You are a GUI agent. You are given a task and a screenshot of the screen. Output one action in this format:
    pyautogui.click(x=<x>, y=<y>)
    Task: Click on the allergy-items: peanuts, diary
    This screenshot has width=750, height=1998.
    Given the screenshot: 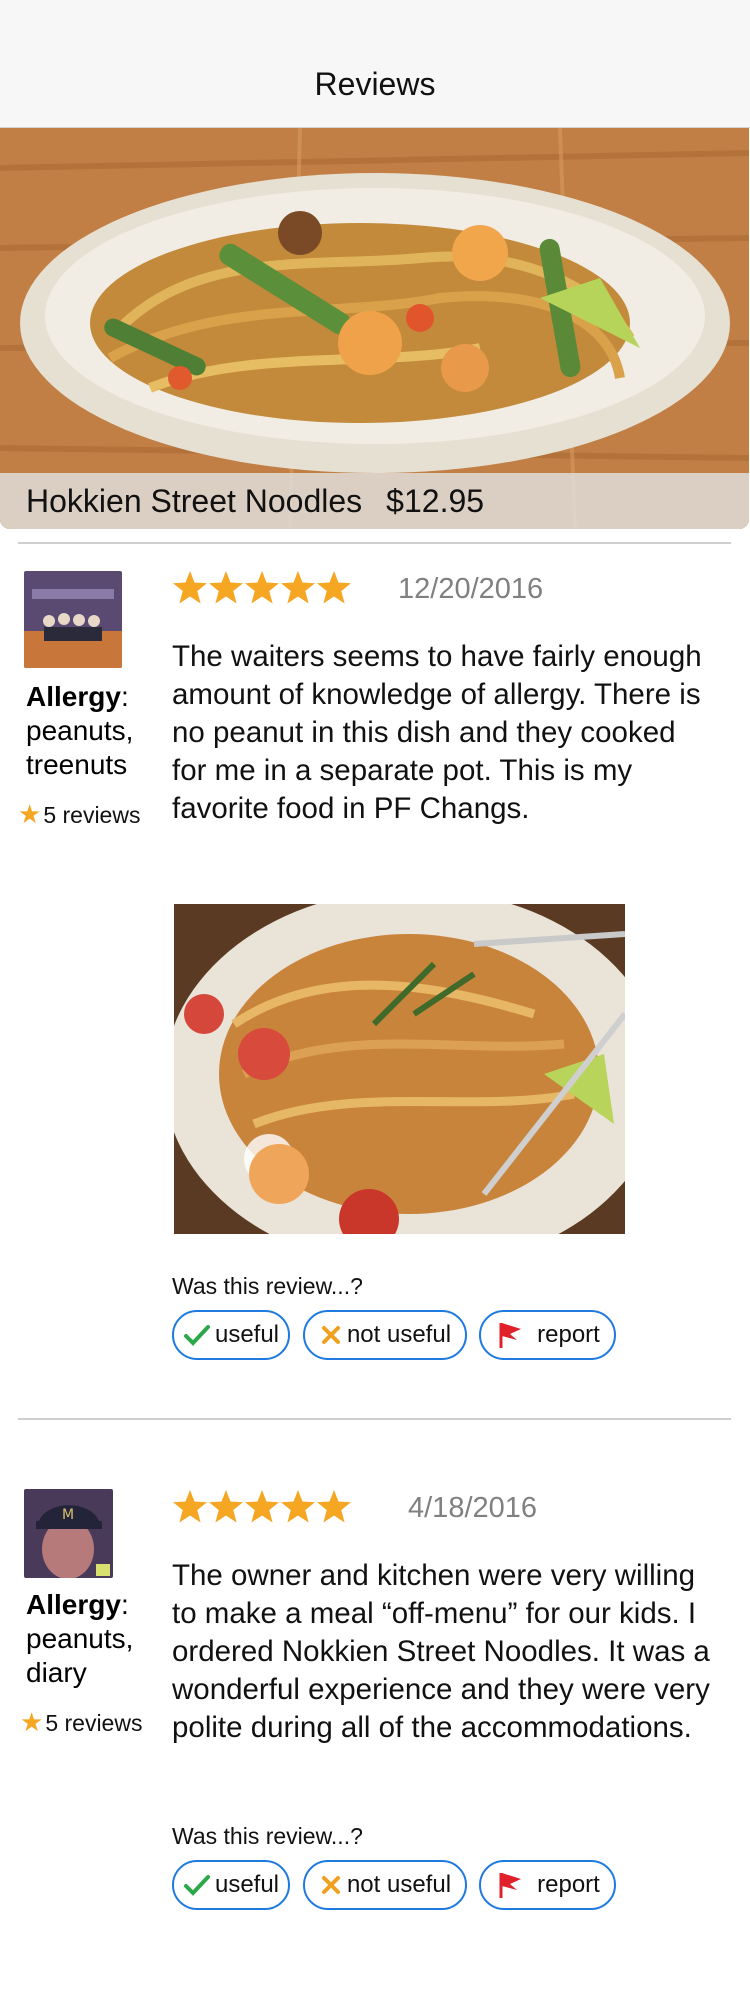 What is the action you would take?
    pyautogui.click(x=80, y=1655)
    